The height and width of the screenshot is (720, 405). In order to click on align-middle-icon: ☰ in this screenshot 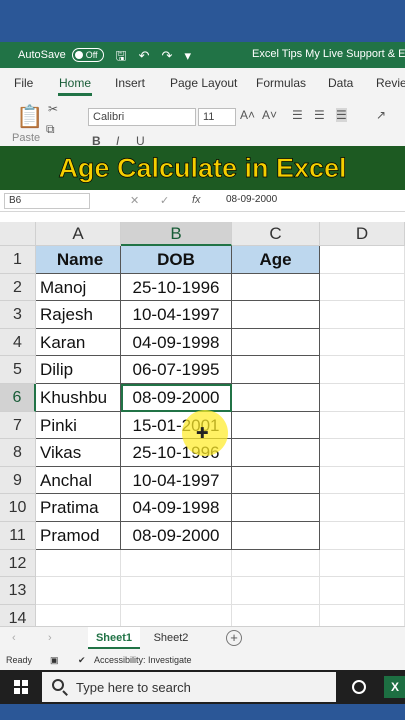, I will do `click(319, 115)`.